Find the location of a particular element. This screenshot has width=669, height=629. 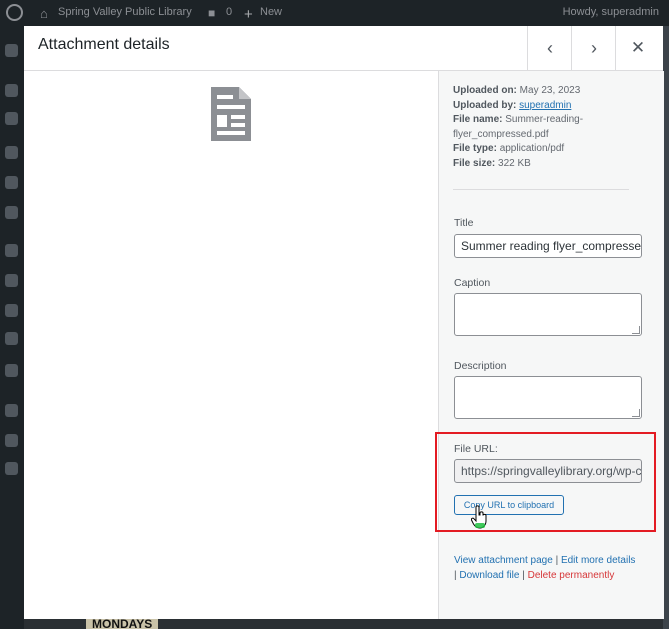

new-content-link: New is located at coordinates (271, 12).